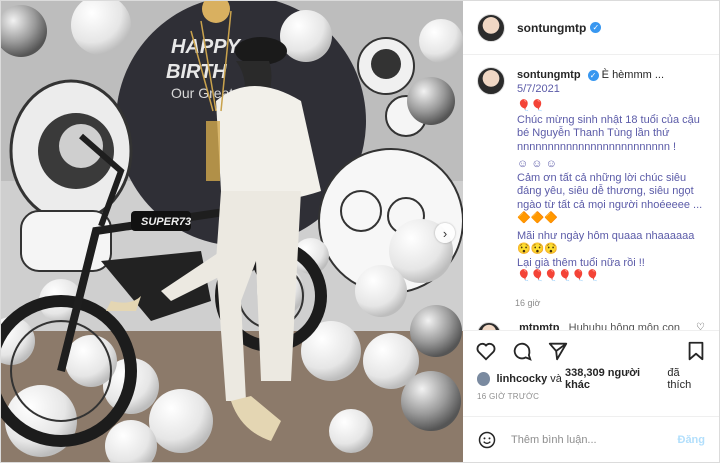 This screenshot has width=720, height=463. What do you see at coordinates (196, 72) in the screenshot?
I see `banner-text-2: BIRTH` at bounding box center [196, 72].